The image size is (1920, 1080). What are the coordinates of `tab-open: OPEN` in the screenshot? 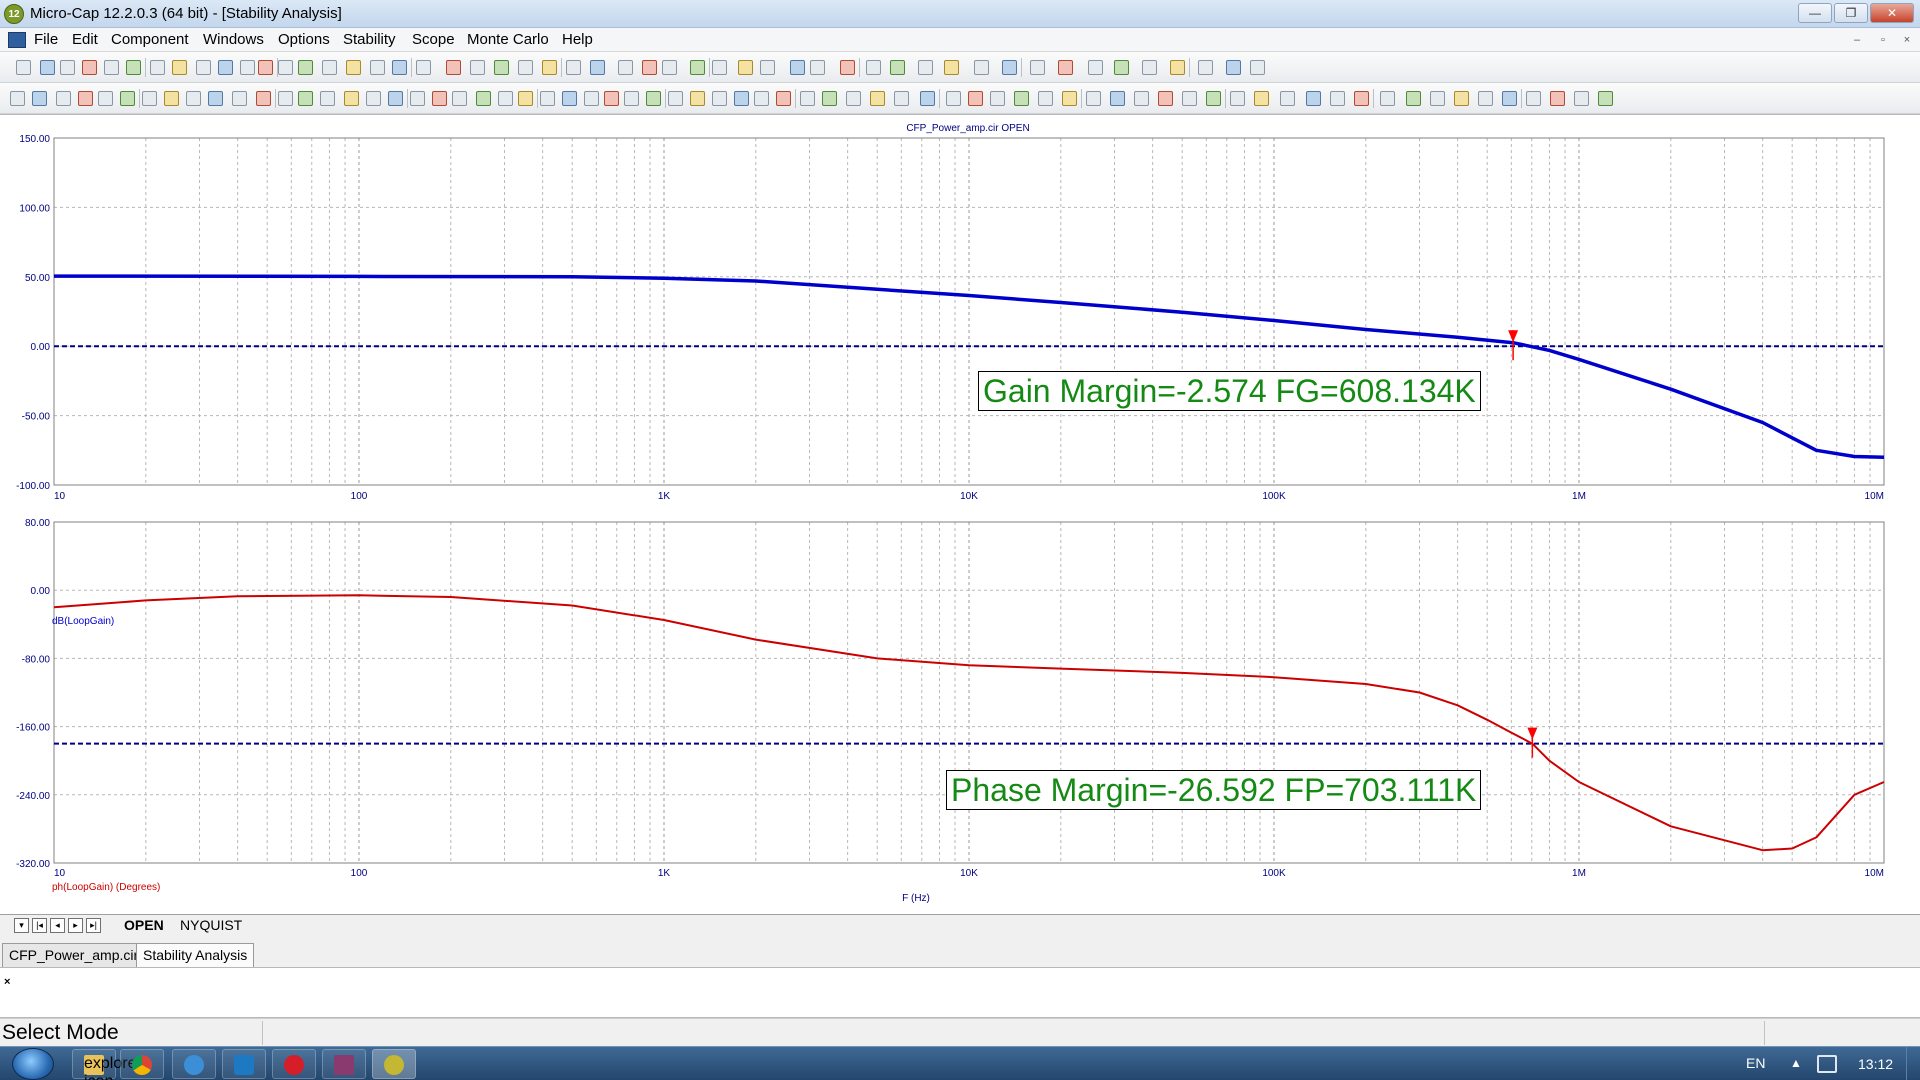 It's located at (144, 925).